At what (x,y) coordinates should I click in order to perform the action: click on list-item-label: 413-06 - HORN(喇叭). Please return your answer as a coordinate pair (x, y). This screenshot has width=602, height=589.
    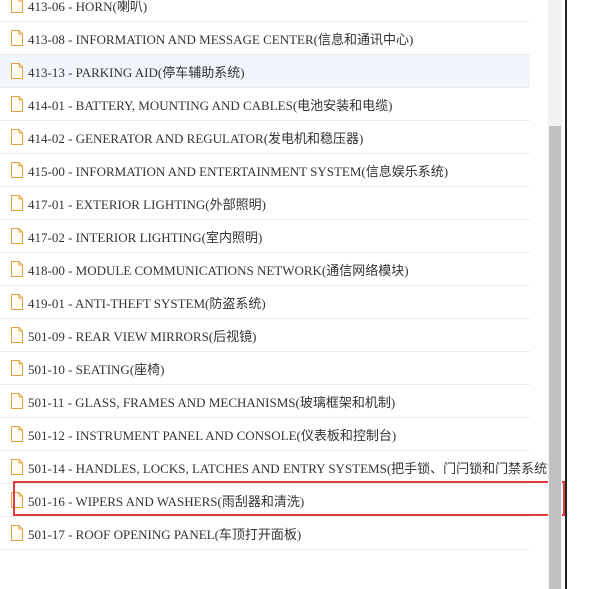
    Looking at the image, I should click on (88, 7).